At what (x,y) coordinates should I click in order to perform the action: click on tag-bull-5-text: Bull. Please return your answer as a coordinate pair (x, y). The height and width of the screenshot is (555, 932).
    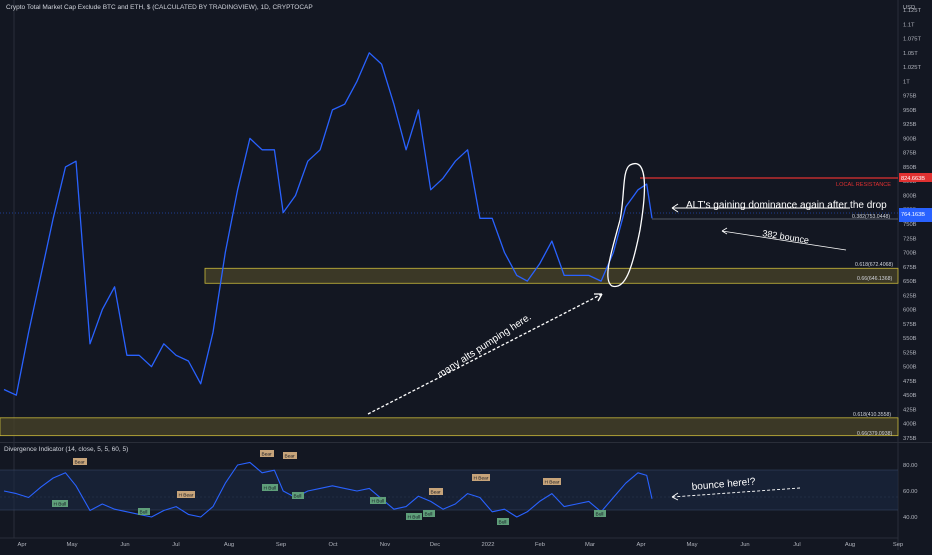
    Looking at the image, I should click on (600, 515).